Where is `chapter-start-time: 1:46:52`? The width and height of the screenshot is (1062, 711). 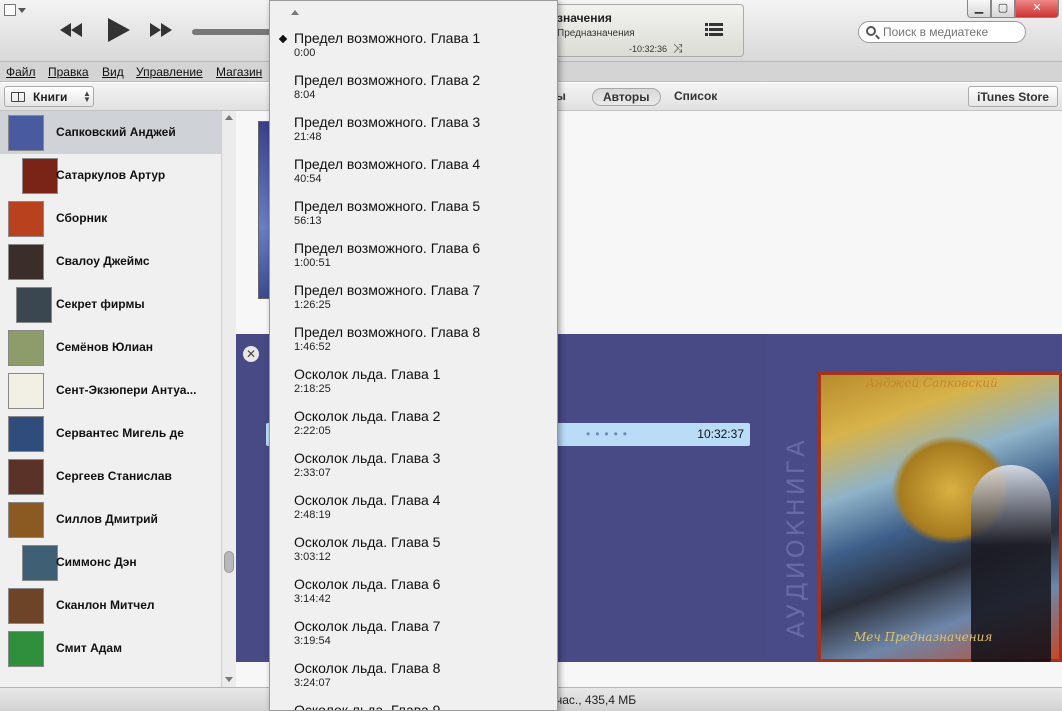 chapter-start-time: 1:46:52 is located at coordinates (312, 347).